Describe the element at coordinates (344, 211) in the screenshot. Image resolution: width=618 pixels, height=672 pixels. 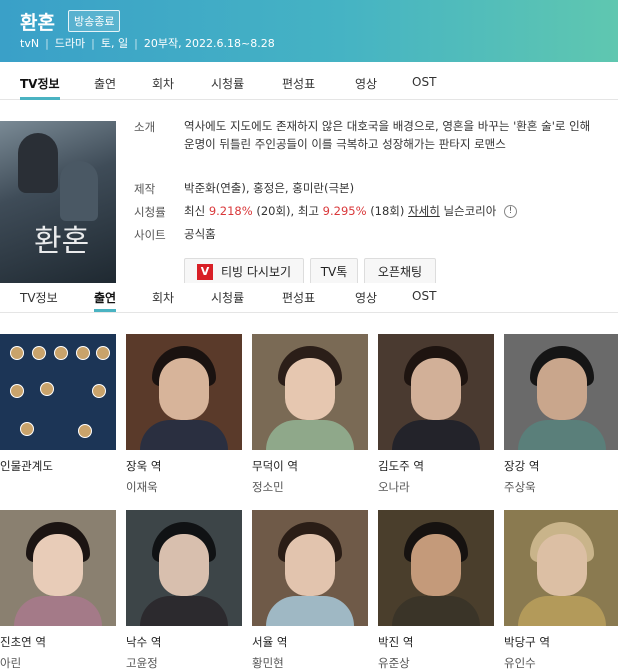
I see `peak-rating: 9.295%` at that location.